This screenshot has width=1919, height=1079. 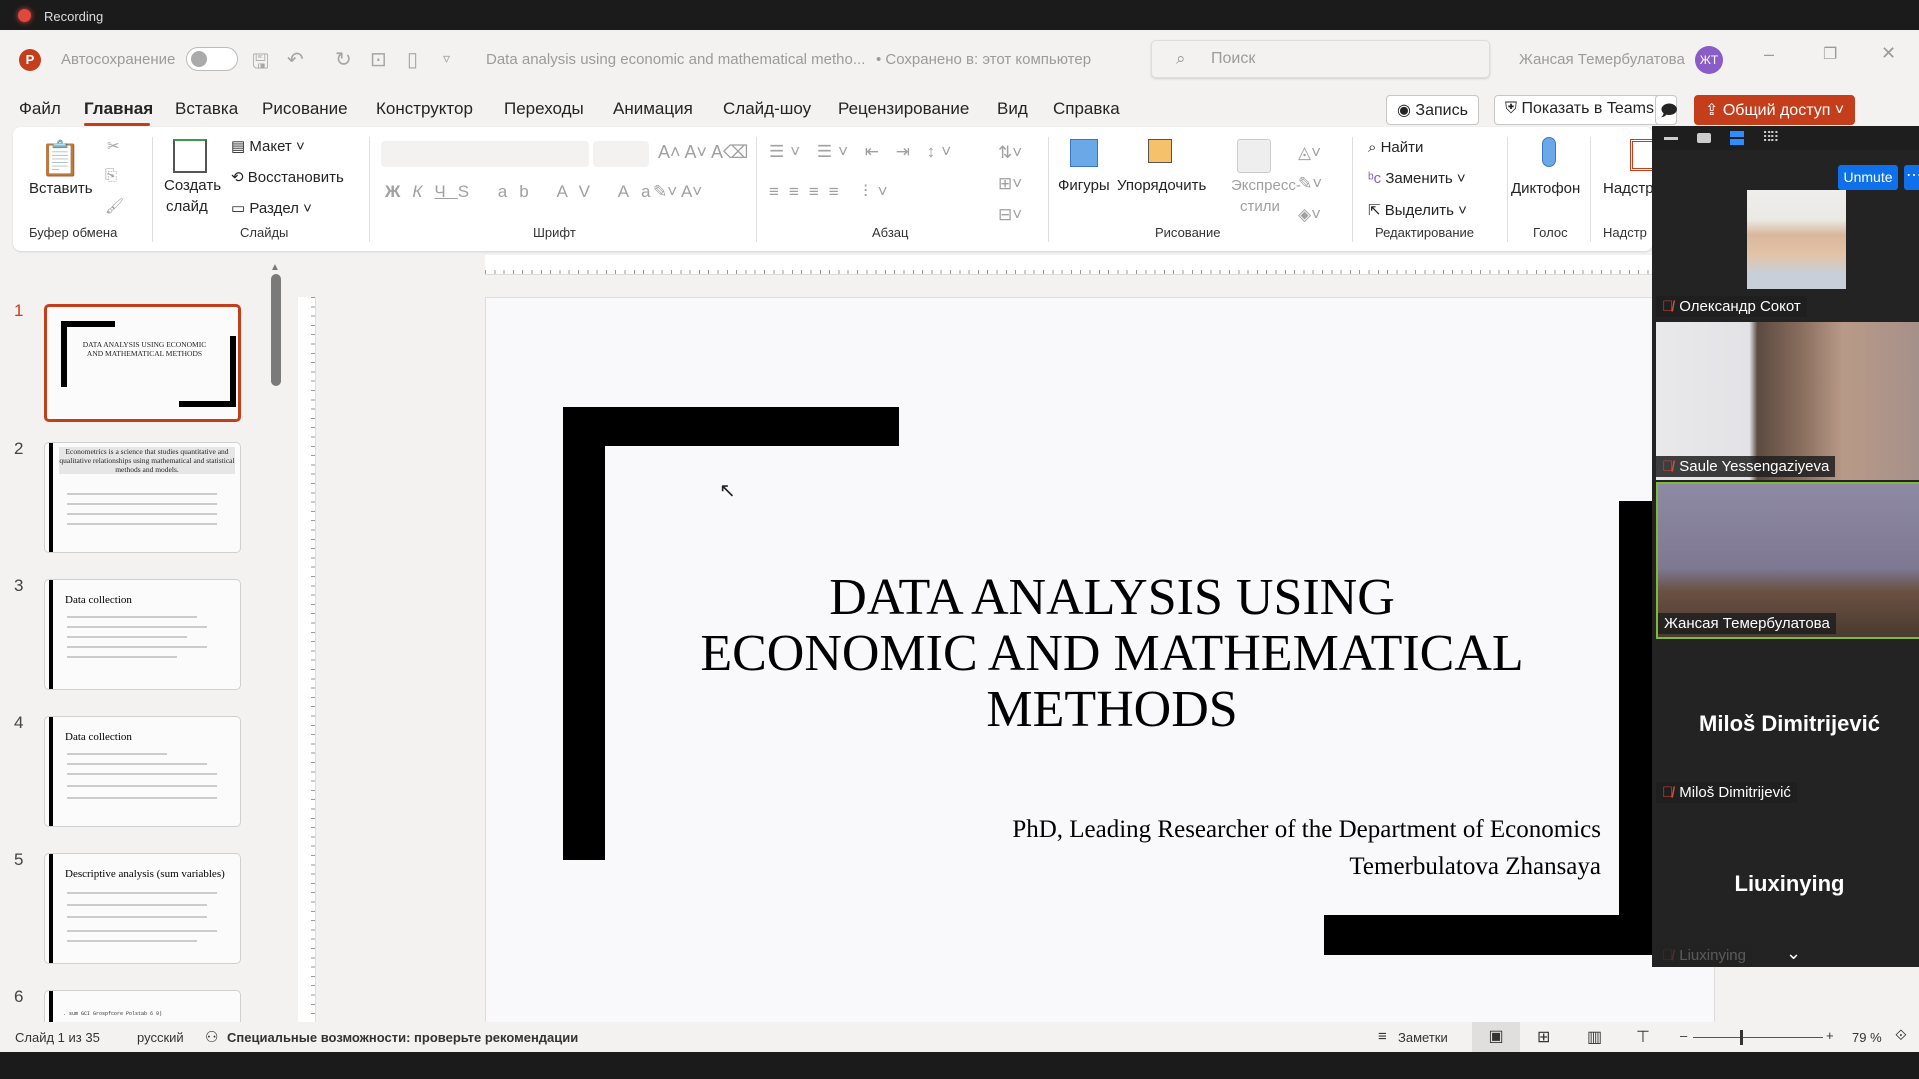 What do you see at coordinates (1737, 138) in the screenshot?
I see `strip-view-icon` at bounding box center [1737, 138].